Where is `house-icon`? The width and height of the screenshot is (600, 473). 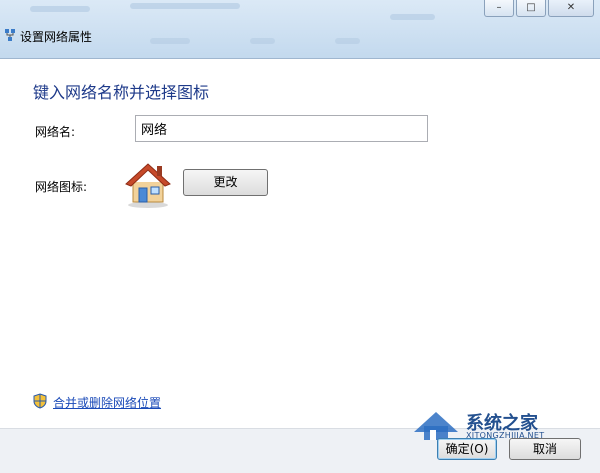 house-icon is located at coordinates (148, 184).